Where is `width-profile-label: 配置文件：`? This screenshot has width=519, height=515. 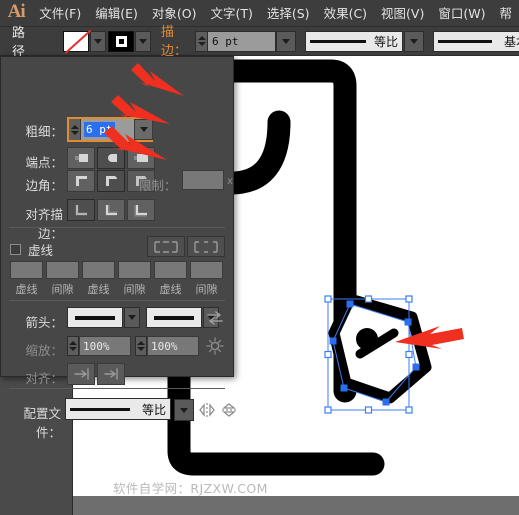
width-profile-label: 配置文件： is located at coordinates (42, 423).